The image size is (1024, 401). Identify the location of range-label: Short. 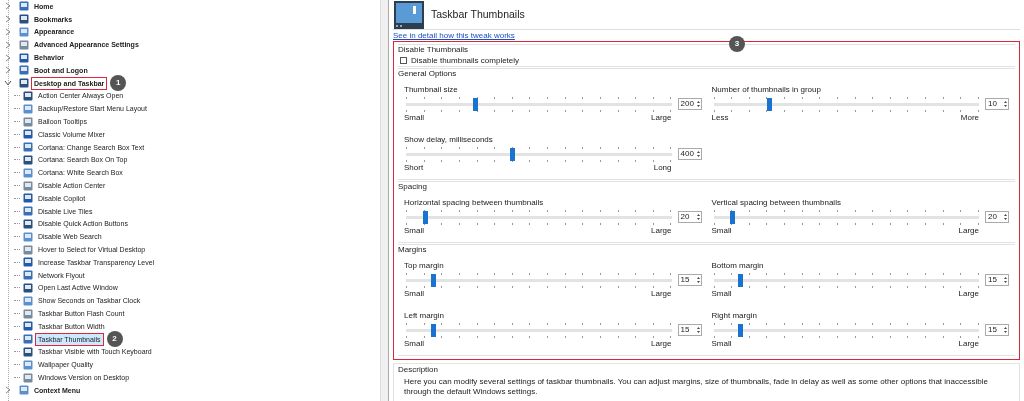
(414, 168).